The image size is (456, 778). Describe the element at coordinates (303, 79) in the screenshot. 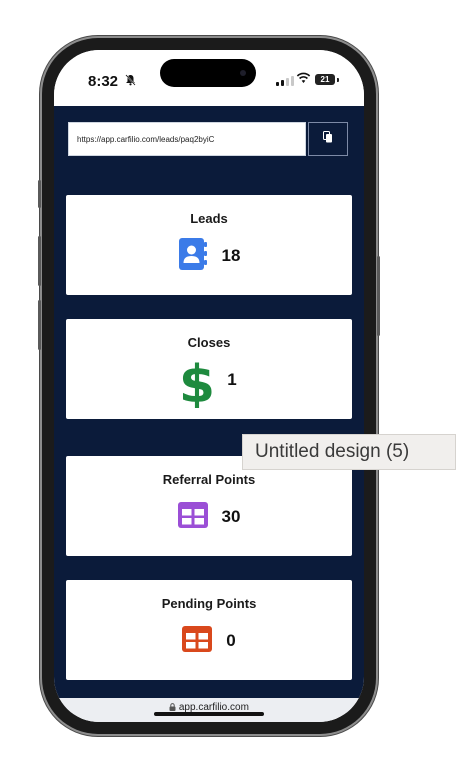

I see `wifi-icon` at that location.